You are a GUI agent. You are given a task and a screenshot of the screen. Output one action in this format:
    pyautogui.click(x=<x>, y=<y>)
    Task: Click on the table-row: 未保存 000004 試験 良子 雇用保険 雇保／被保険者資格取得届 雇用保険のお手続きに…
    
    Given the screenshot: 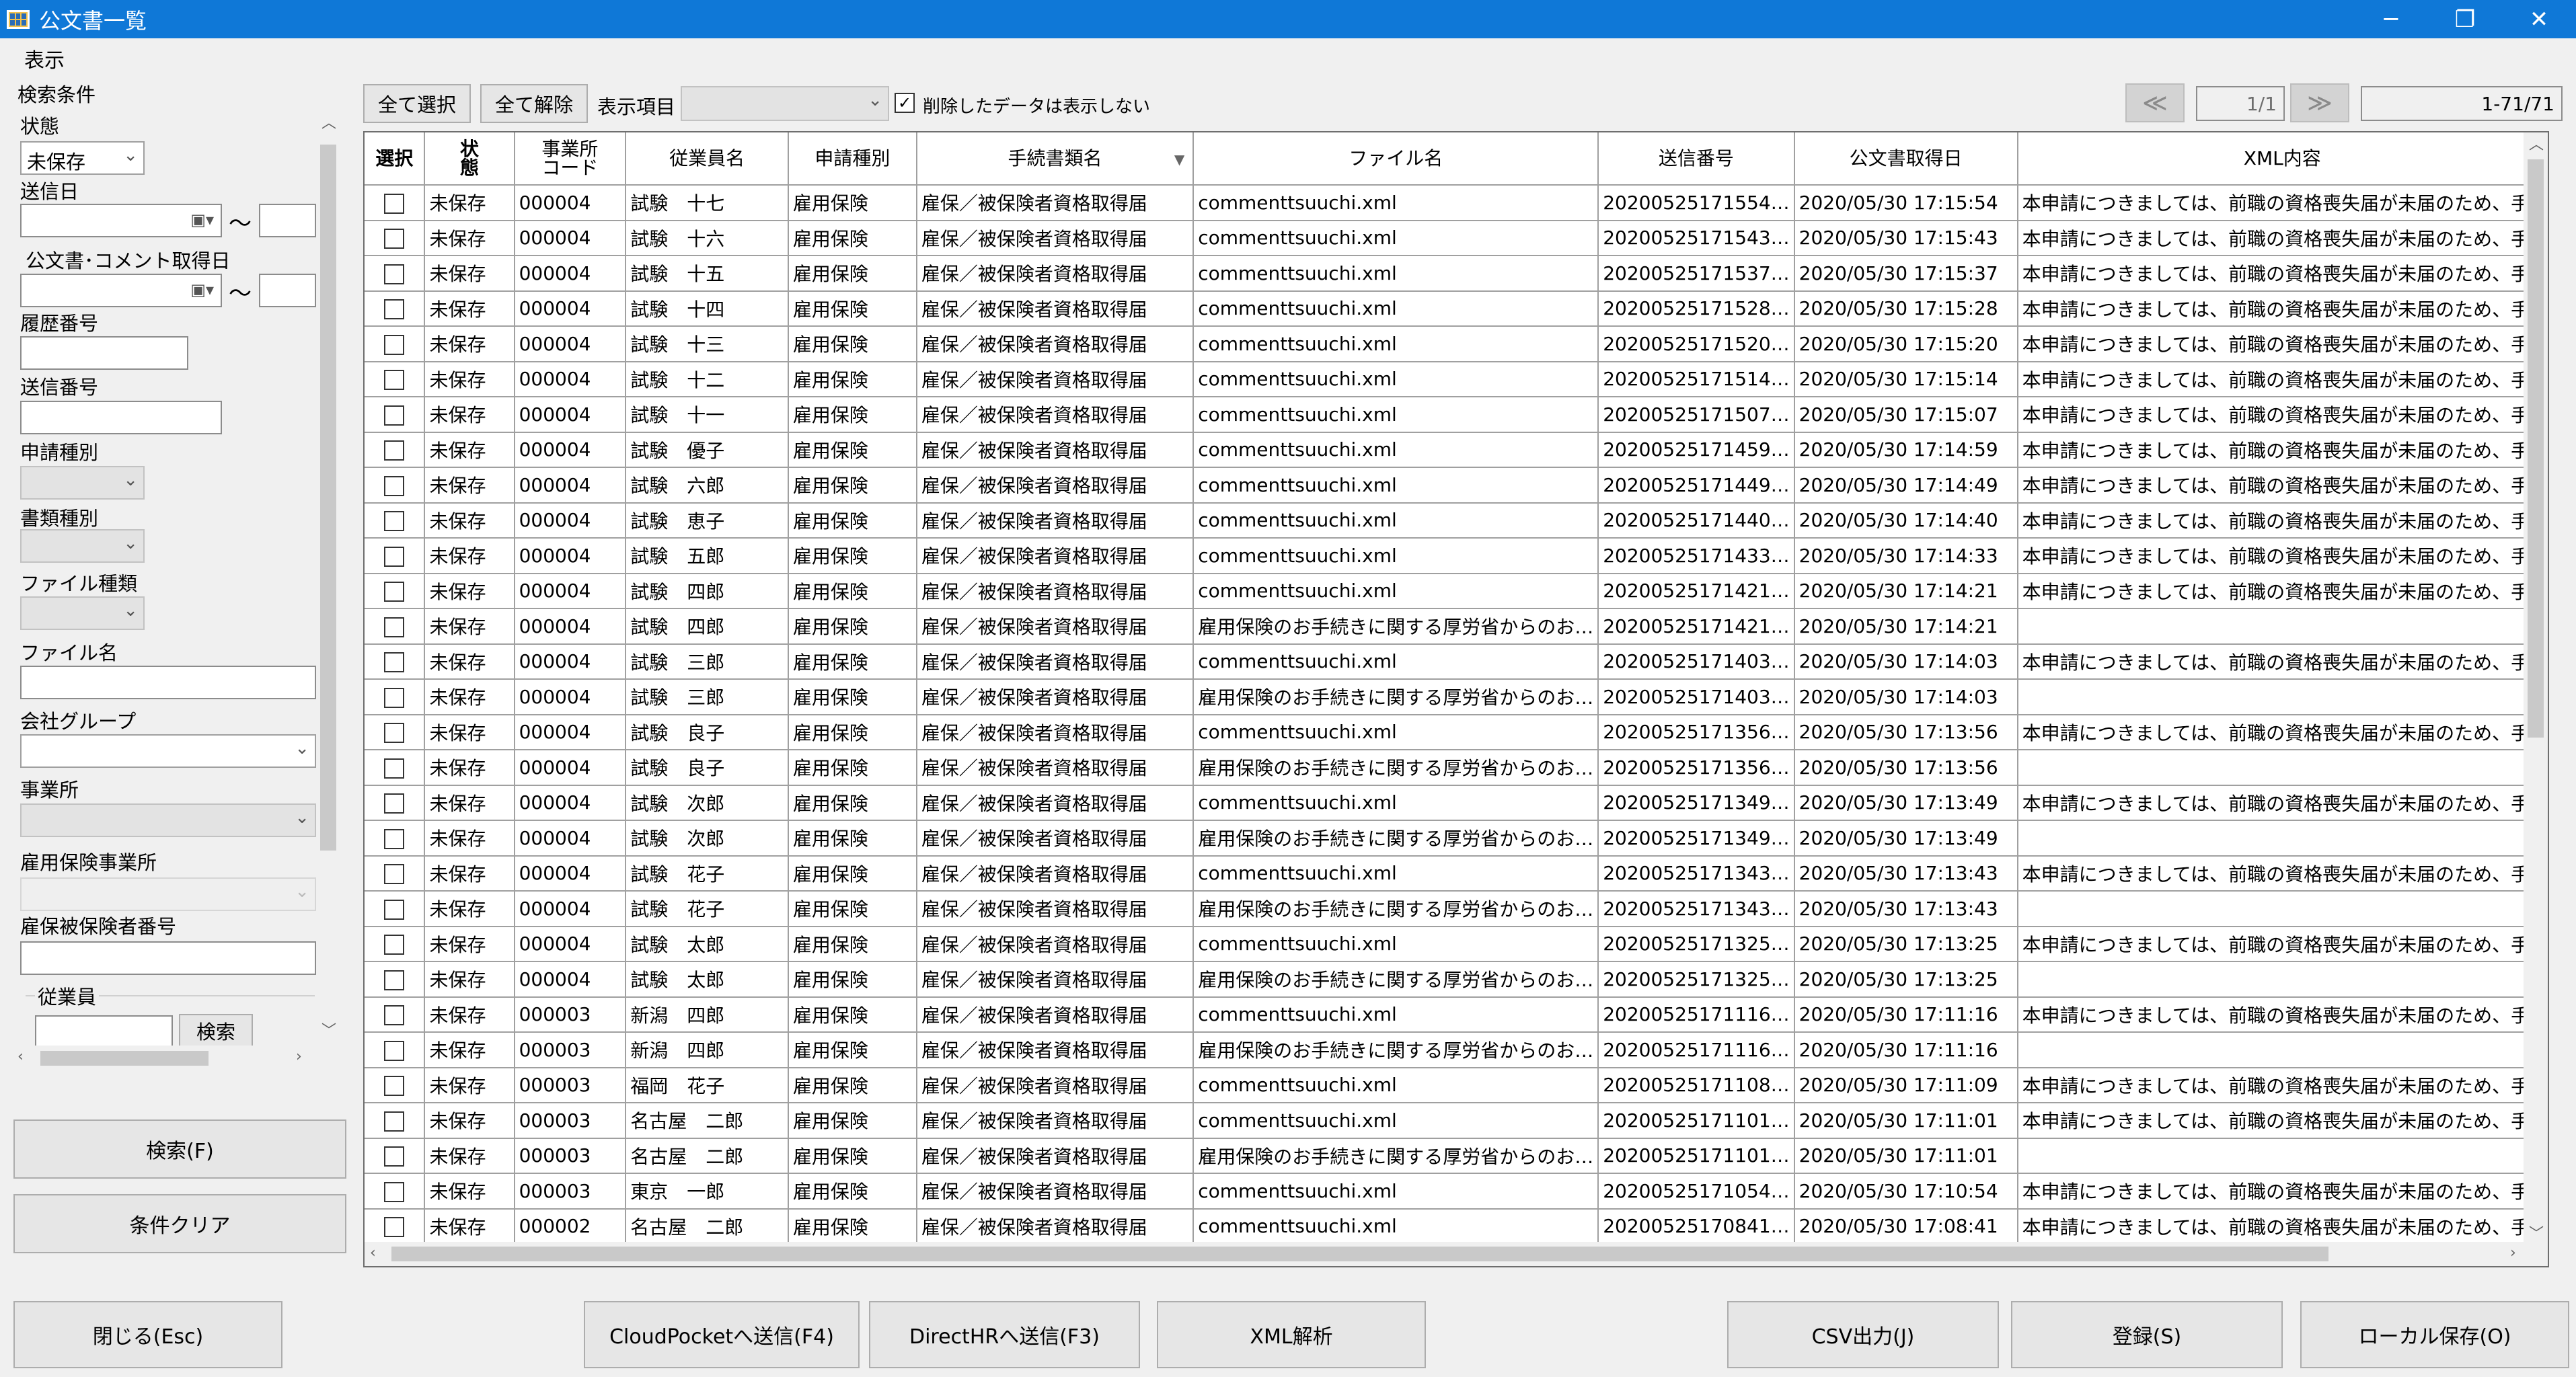 What is the action you would take?
    pyautogui.click(x=1456, y=768)
    